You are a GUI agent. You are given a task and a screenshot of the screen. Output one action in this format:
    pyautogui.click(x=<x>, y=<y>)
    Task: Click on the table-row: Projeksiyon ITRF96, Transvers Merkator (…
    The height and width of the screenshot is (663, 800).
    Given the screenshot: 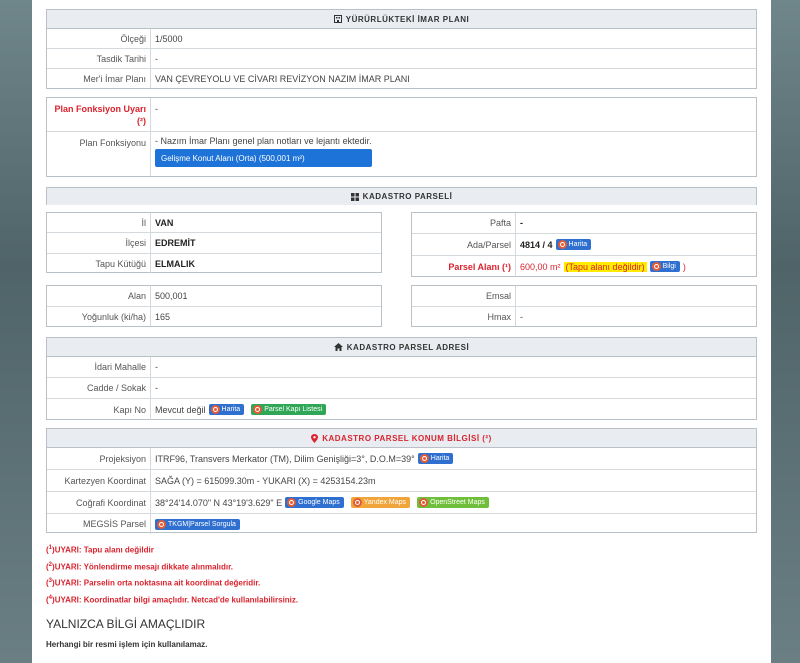 What is the action you would take?
    pyautogui.click(x=401, y=459)
    